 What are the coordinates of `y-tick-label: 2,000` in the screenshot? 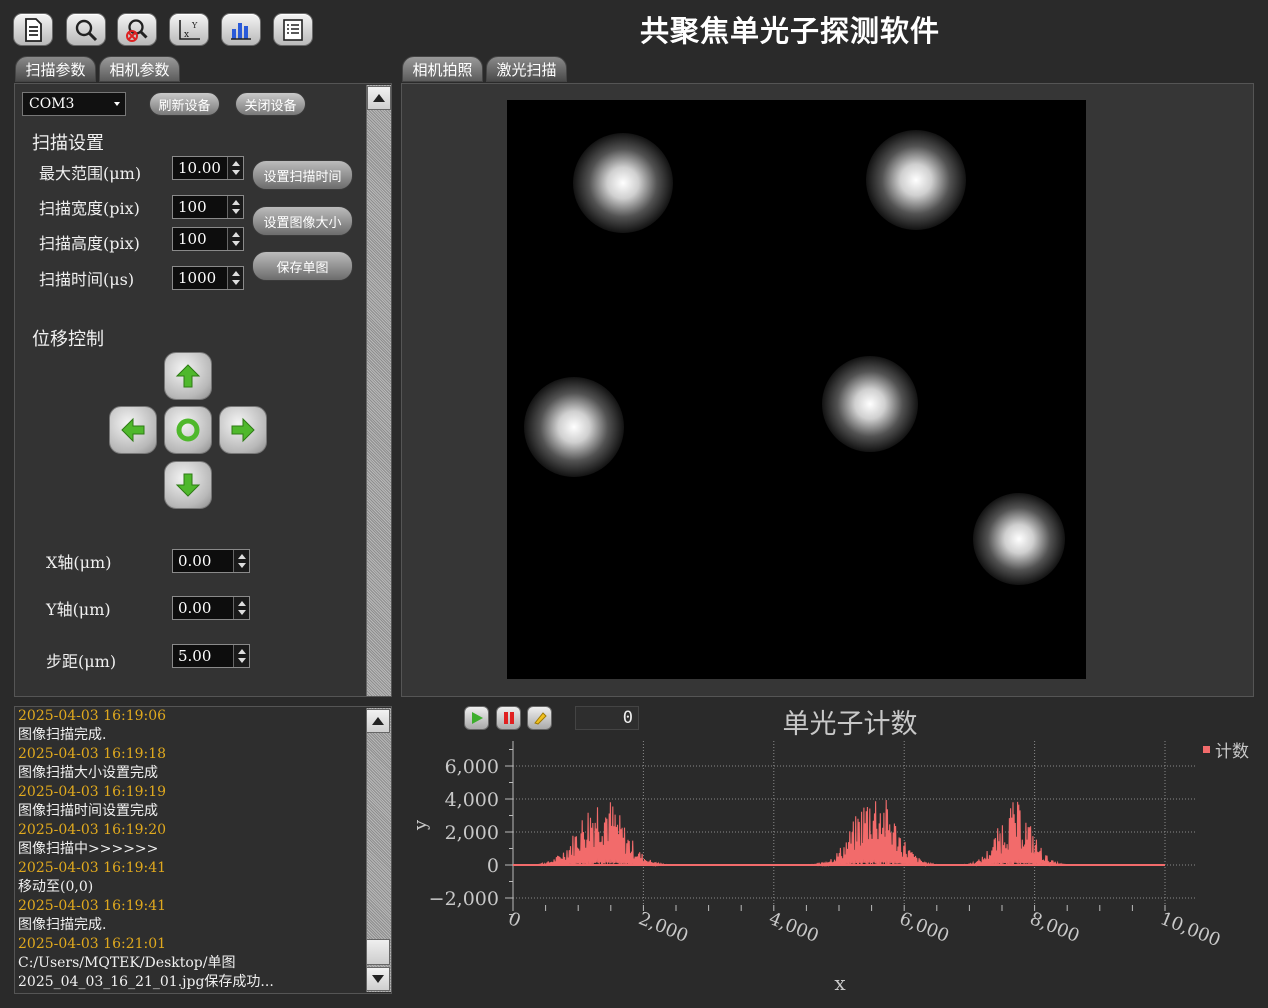 It's located at (472, 833).